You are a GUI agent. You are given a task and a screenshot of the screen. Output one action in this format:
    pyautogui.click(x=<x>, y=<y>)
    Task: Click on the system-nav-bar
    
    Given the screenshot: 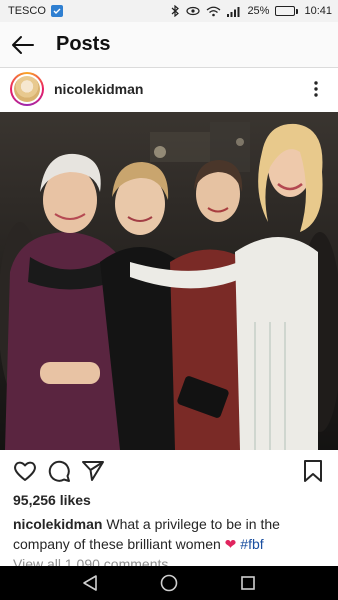 What is the action you would take?
    pyautogui.click(x=169, y=583)
    